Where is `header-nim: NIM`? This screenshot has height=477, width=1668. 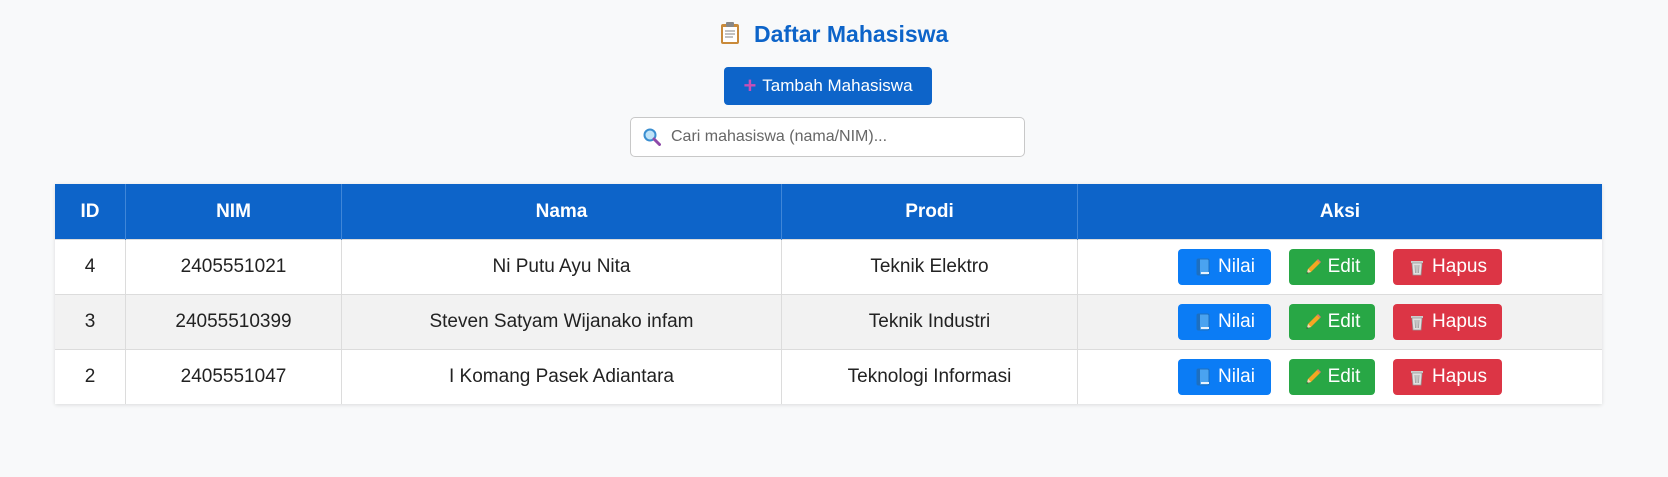 header-nim: NIM is located at coordinates (233, 212).